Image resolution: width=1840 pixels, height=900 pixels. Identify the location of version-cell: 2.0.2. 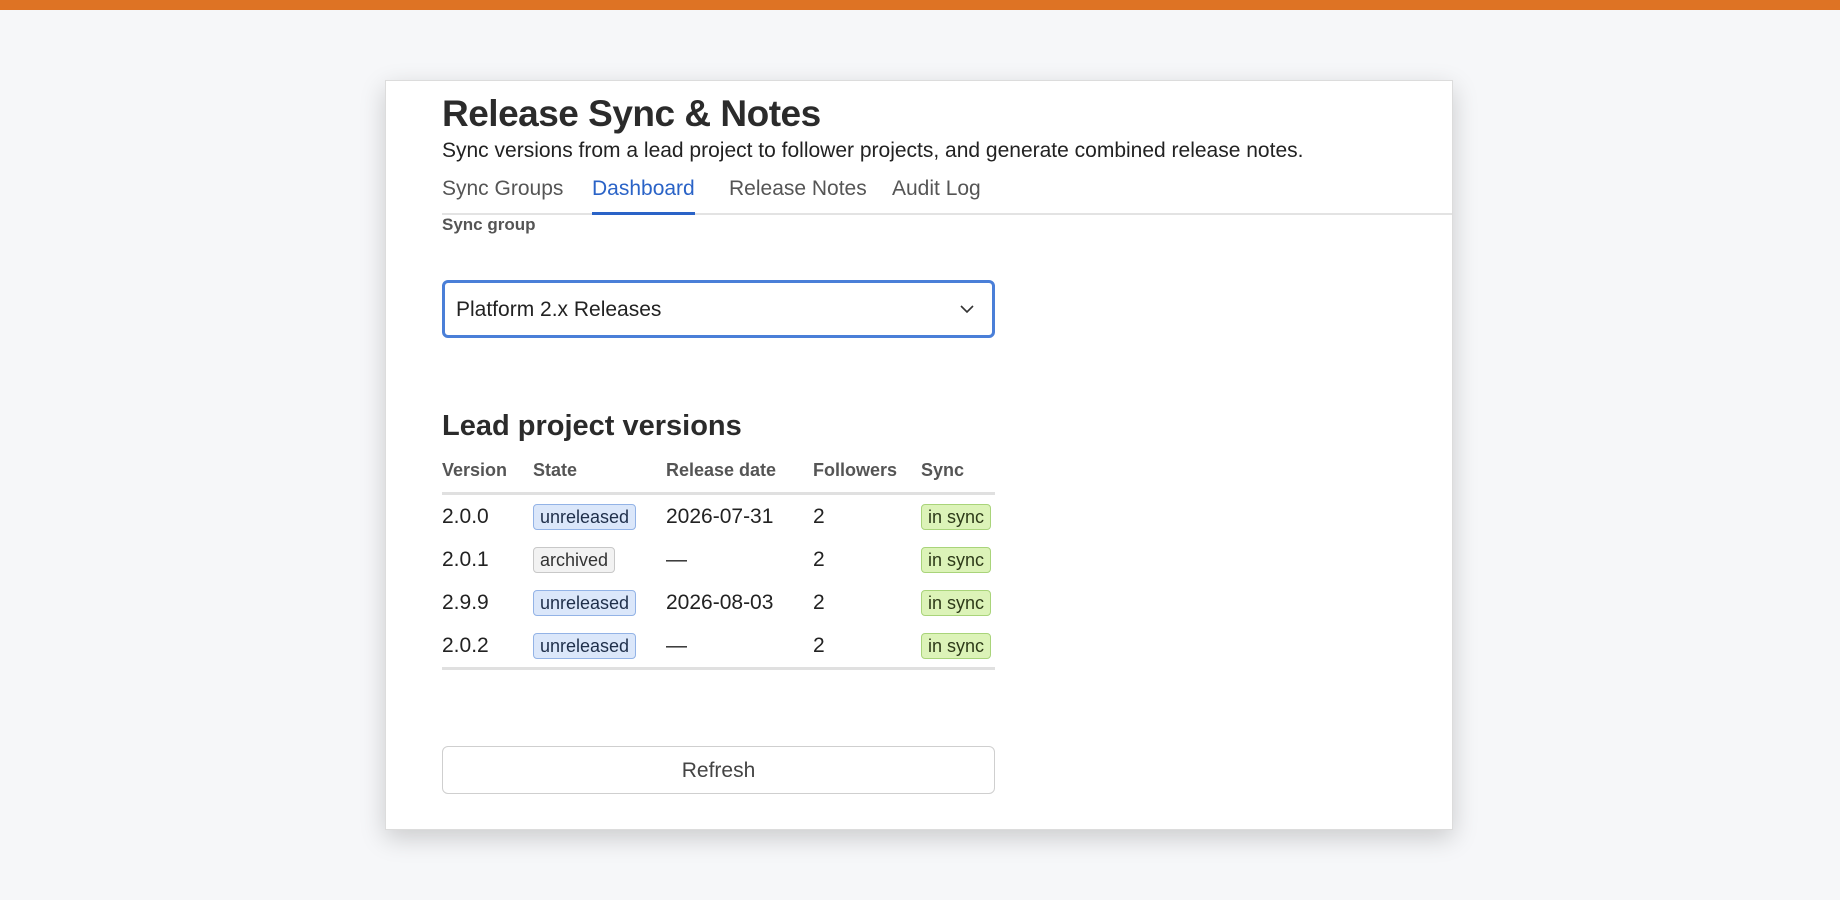
(465, 645).